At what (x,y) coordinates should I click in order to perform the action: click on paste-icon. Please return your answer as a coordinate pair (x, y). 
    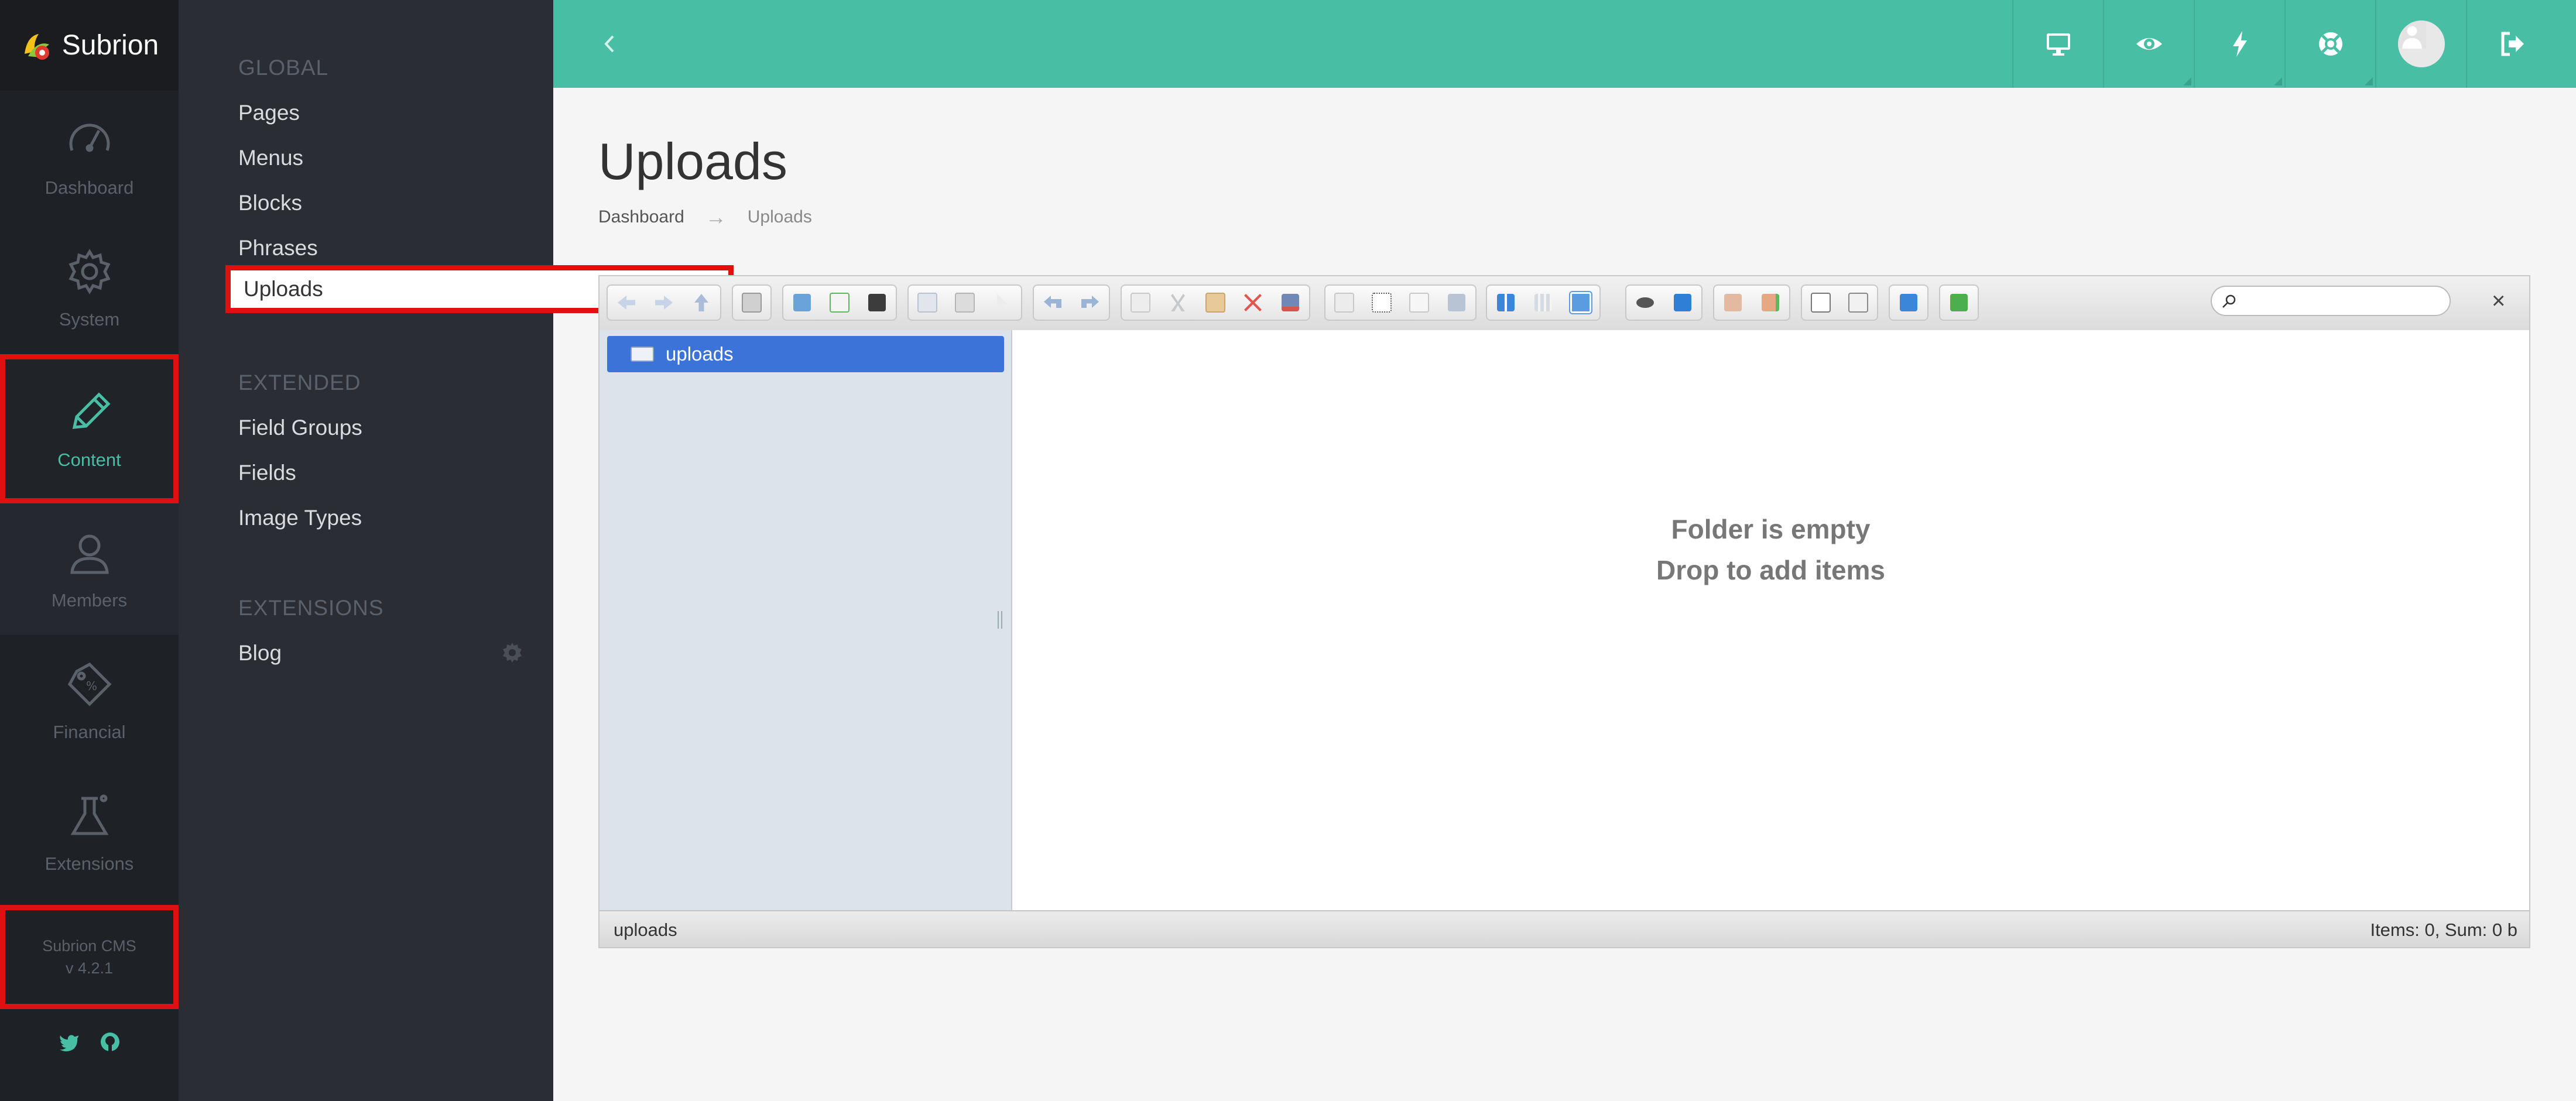
    Looking at the image, I should click on (1215, 303).